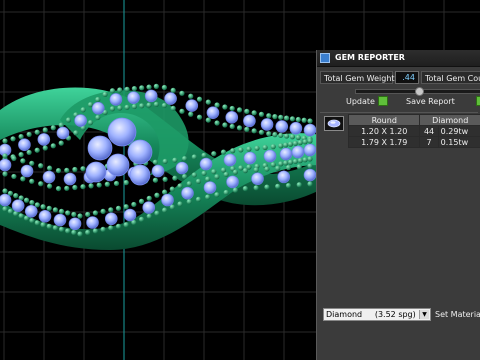 The image size is (480, 360). Describe the element at coordinates (357, 77) in the screenshot. I see `total-gem-weight-label: Total Gem Weight` at that location.